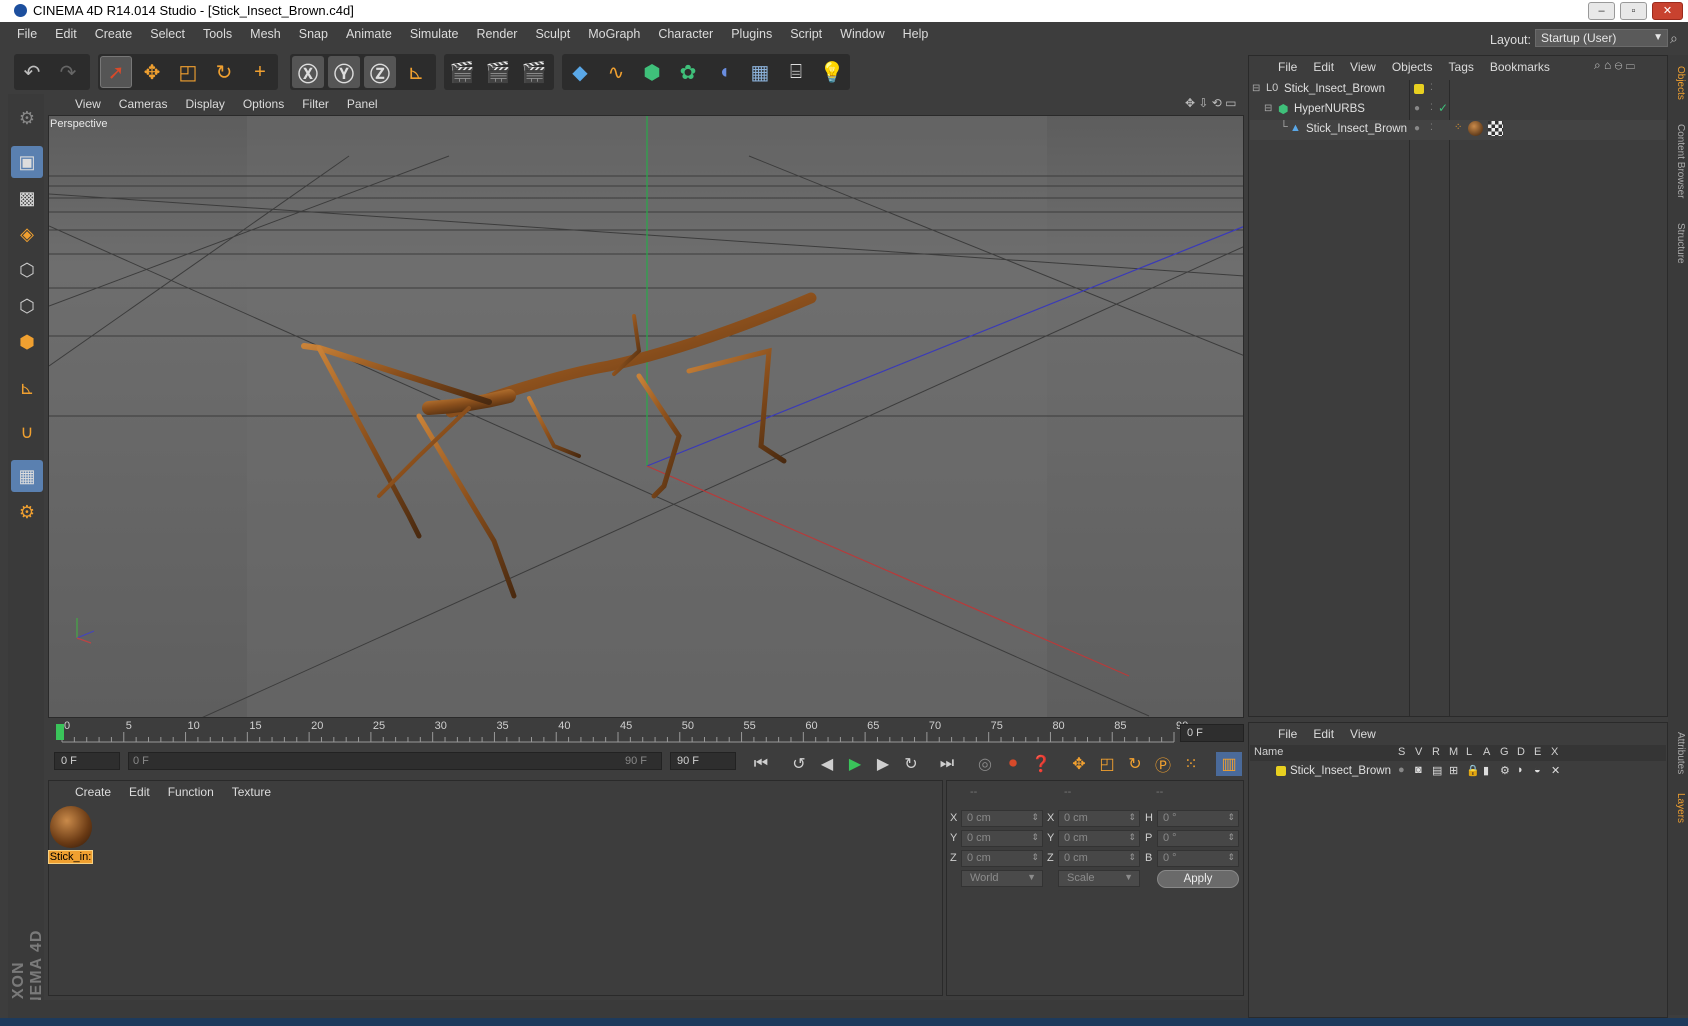 The width and height of the screenshot is (1688, 1026). I want to click on menu-mograph: MoGraph, so click(614, 34).